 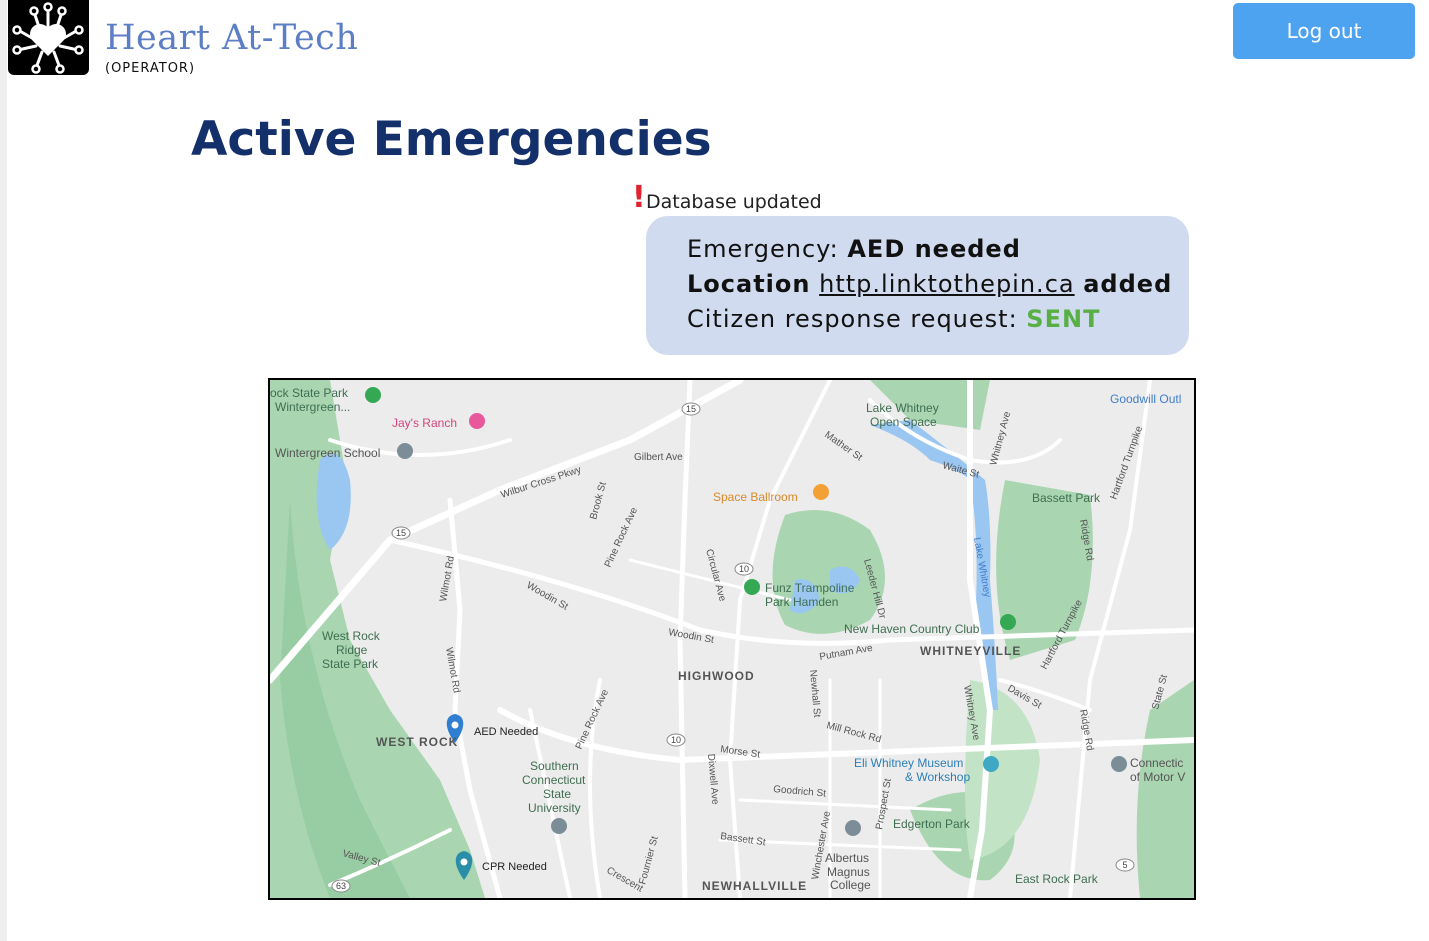 What do you see at coordinates (810, 588) in the screenshot?
I see `map-label-funz-1: Funz Trampoline` at bounding box center [810, 588].